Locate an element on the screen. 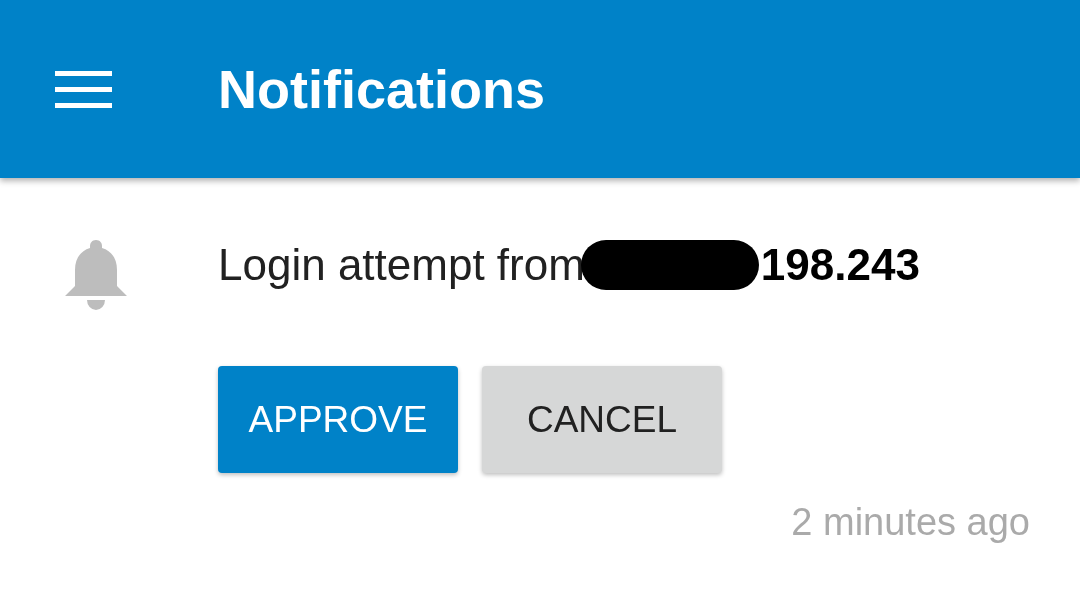 This screenshot has width=1080, height=590. app-title: Notifications is located at coordinates (381, 89).